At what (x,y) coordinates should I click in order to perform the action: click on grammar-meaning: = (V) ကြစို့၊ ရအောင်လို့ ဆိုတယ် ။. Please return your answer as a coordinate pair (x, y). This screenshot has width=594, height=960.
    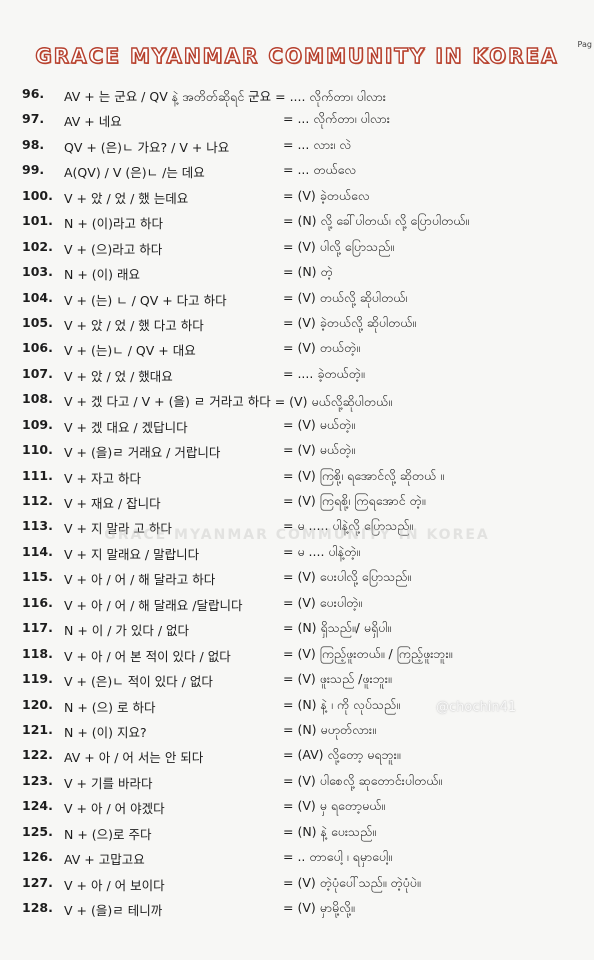
    Looking at the image, I should click on (363, 475).